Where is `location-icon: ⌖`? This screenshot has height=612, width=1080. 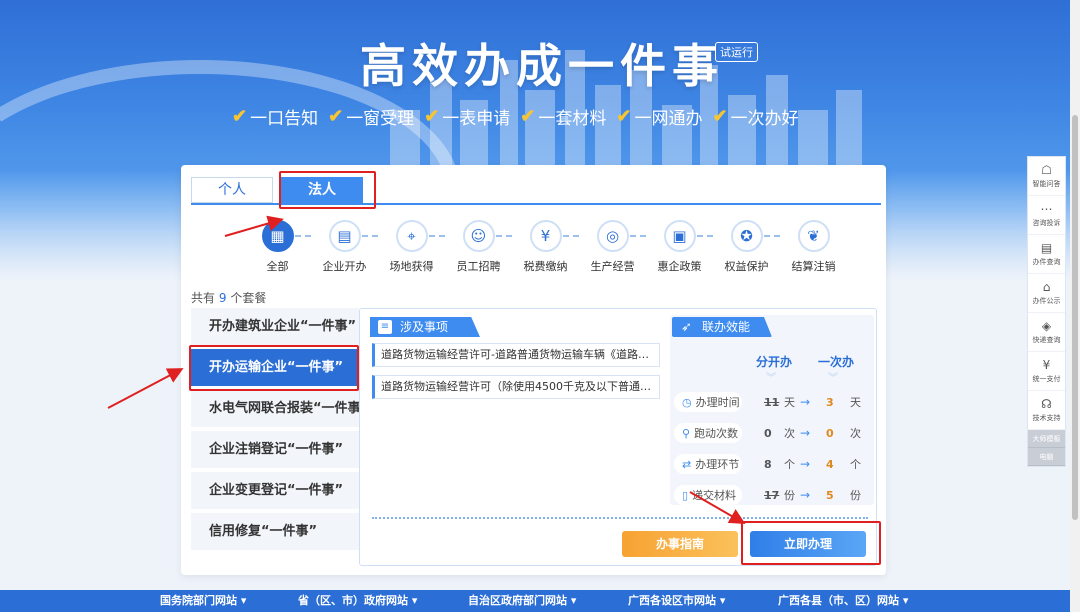
location-icon: ⌖ is located at coordinates (411, 236).